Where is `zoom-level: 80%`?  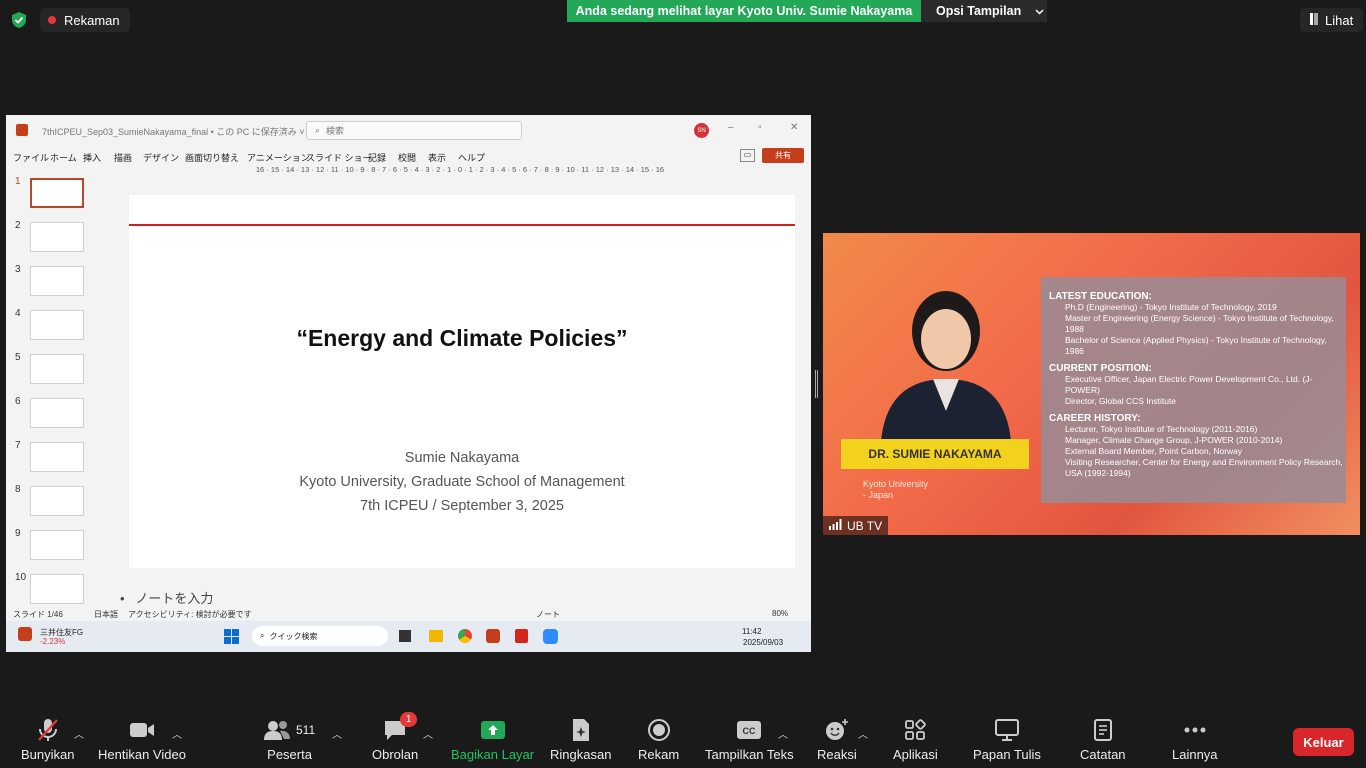 zoom-level: 80% is located at coordinates (780, 613).